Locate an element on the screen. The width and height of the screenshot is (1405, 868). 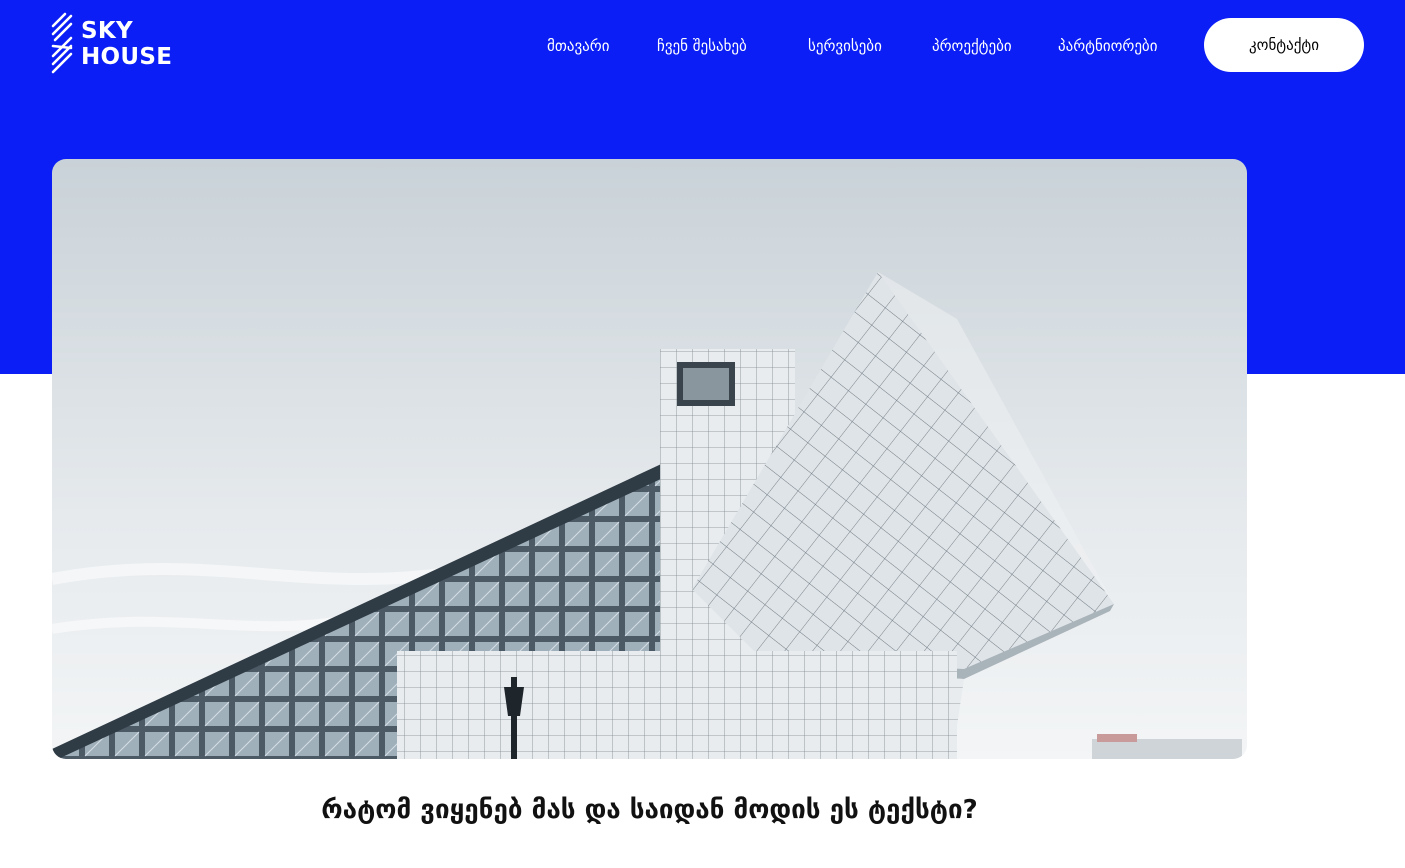
nav-item-partners: პარტნიორები is located at coordinates (1107, 46).